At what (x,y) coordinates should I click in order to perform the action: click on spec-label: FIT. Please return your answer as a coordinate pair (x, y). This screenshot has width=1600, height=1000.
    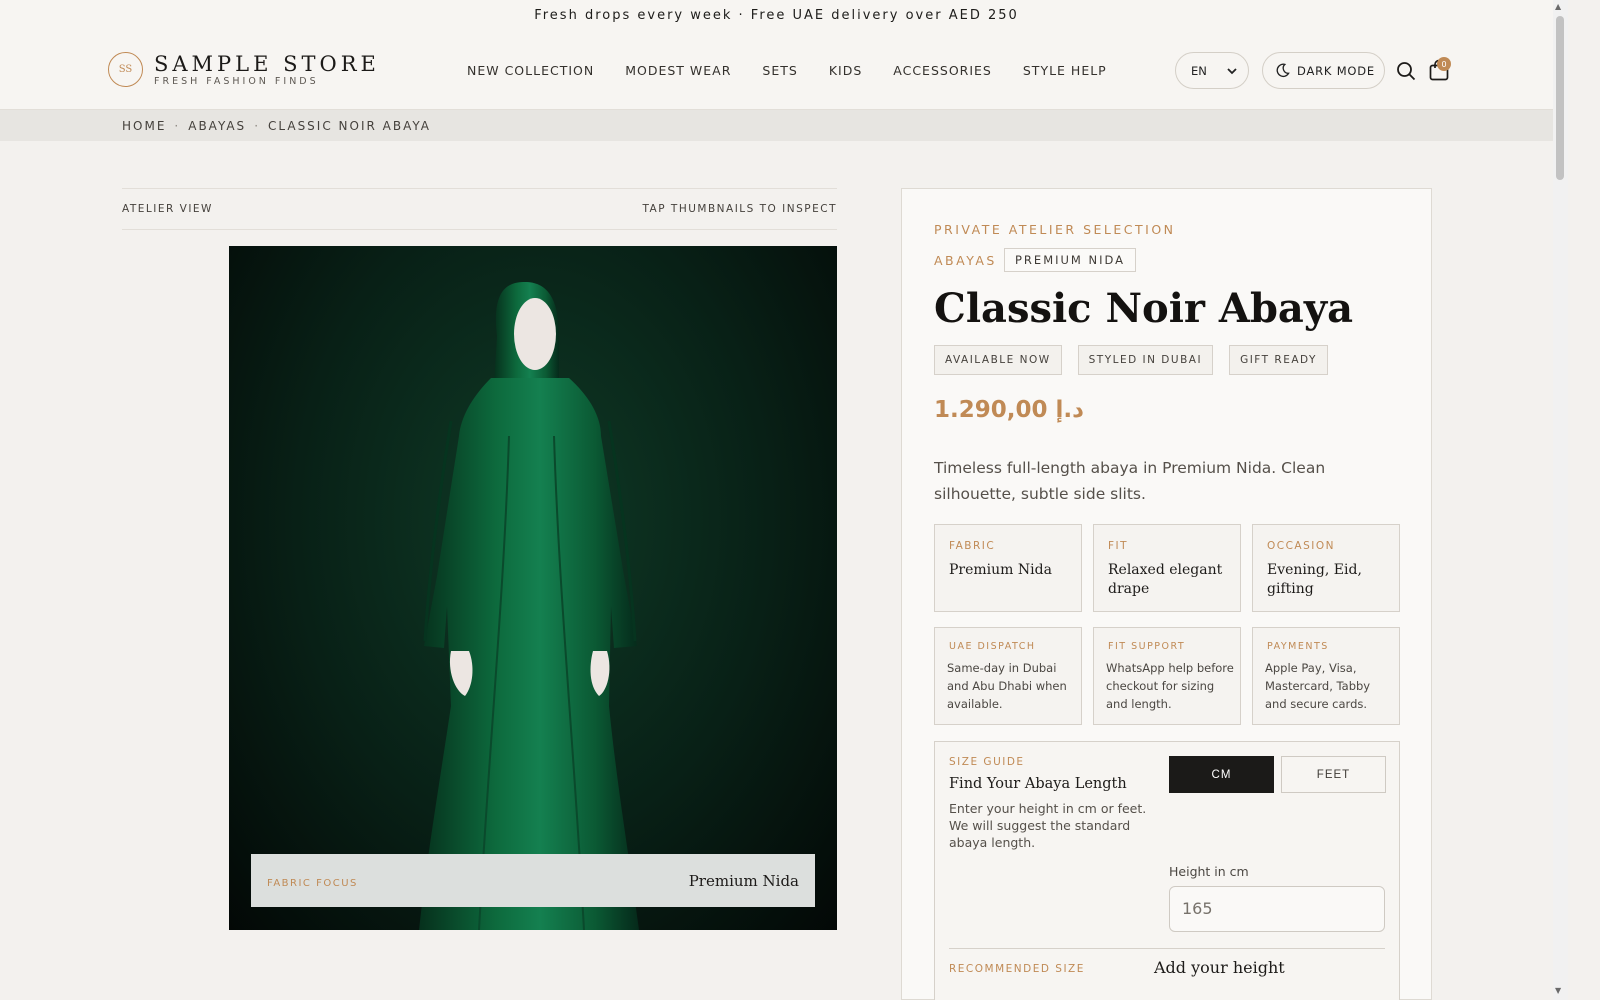
    Looking at the image, I should click on (1118, 546).